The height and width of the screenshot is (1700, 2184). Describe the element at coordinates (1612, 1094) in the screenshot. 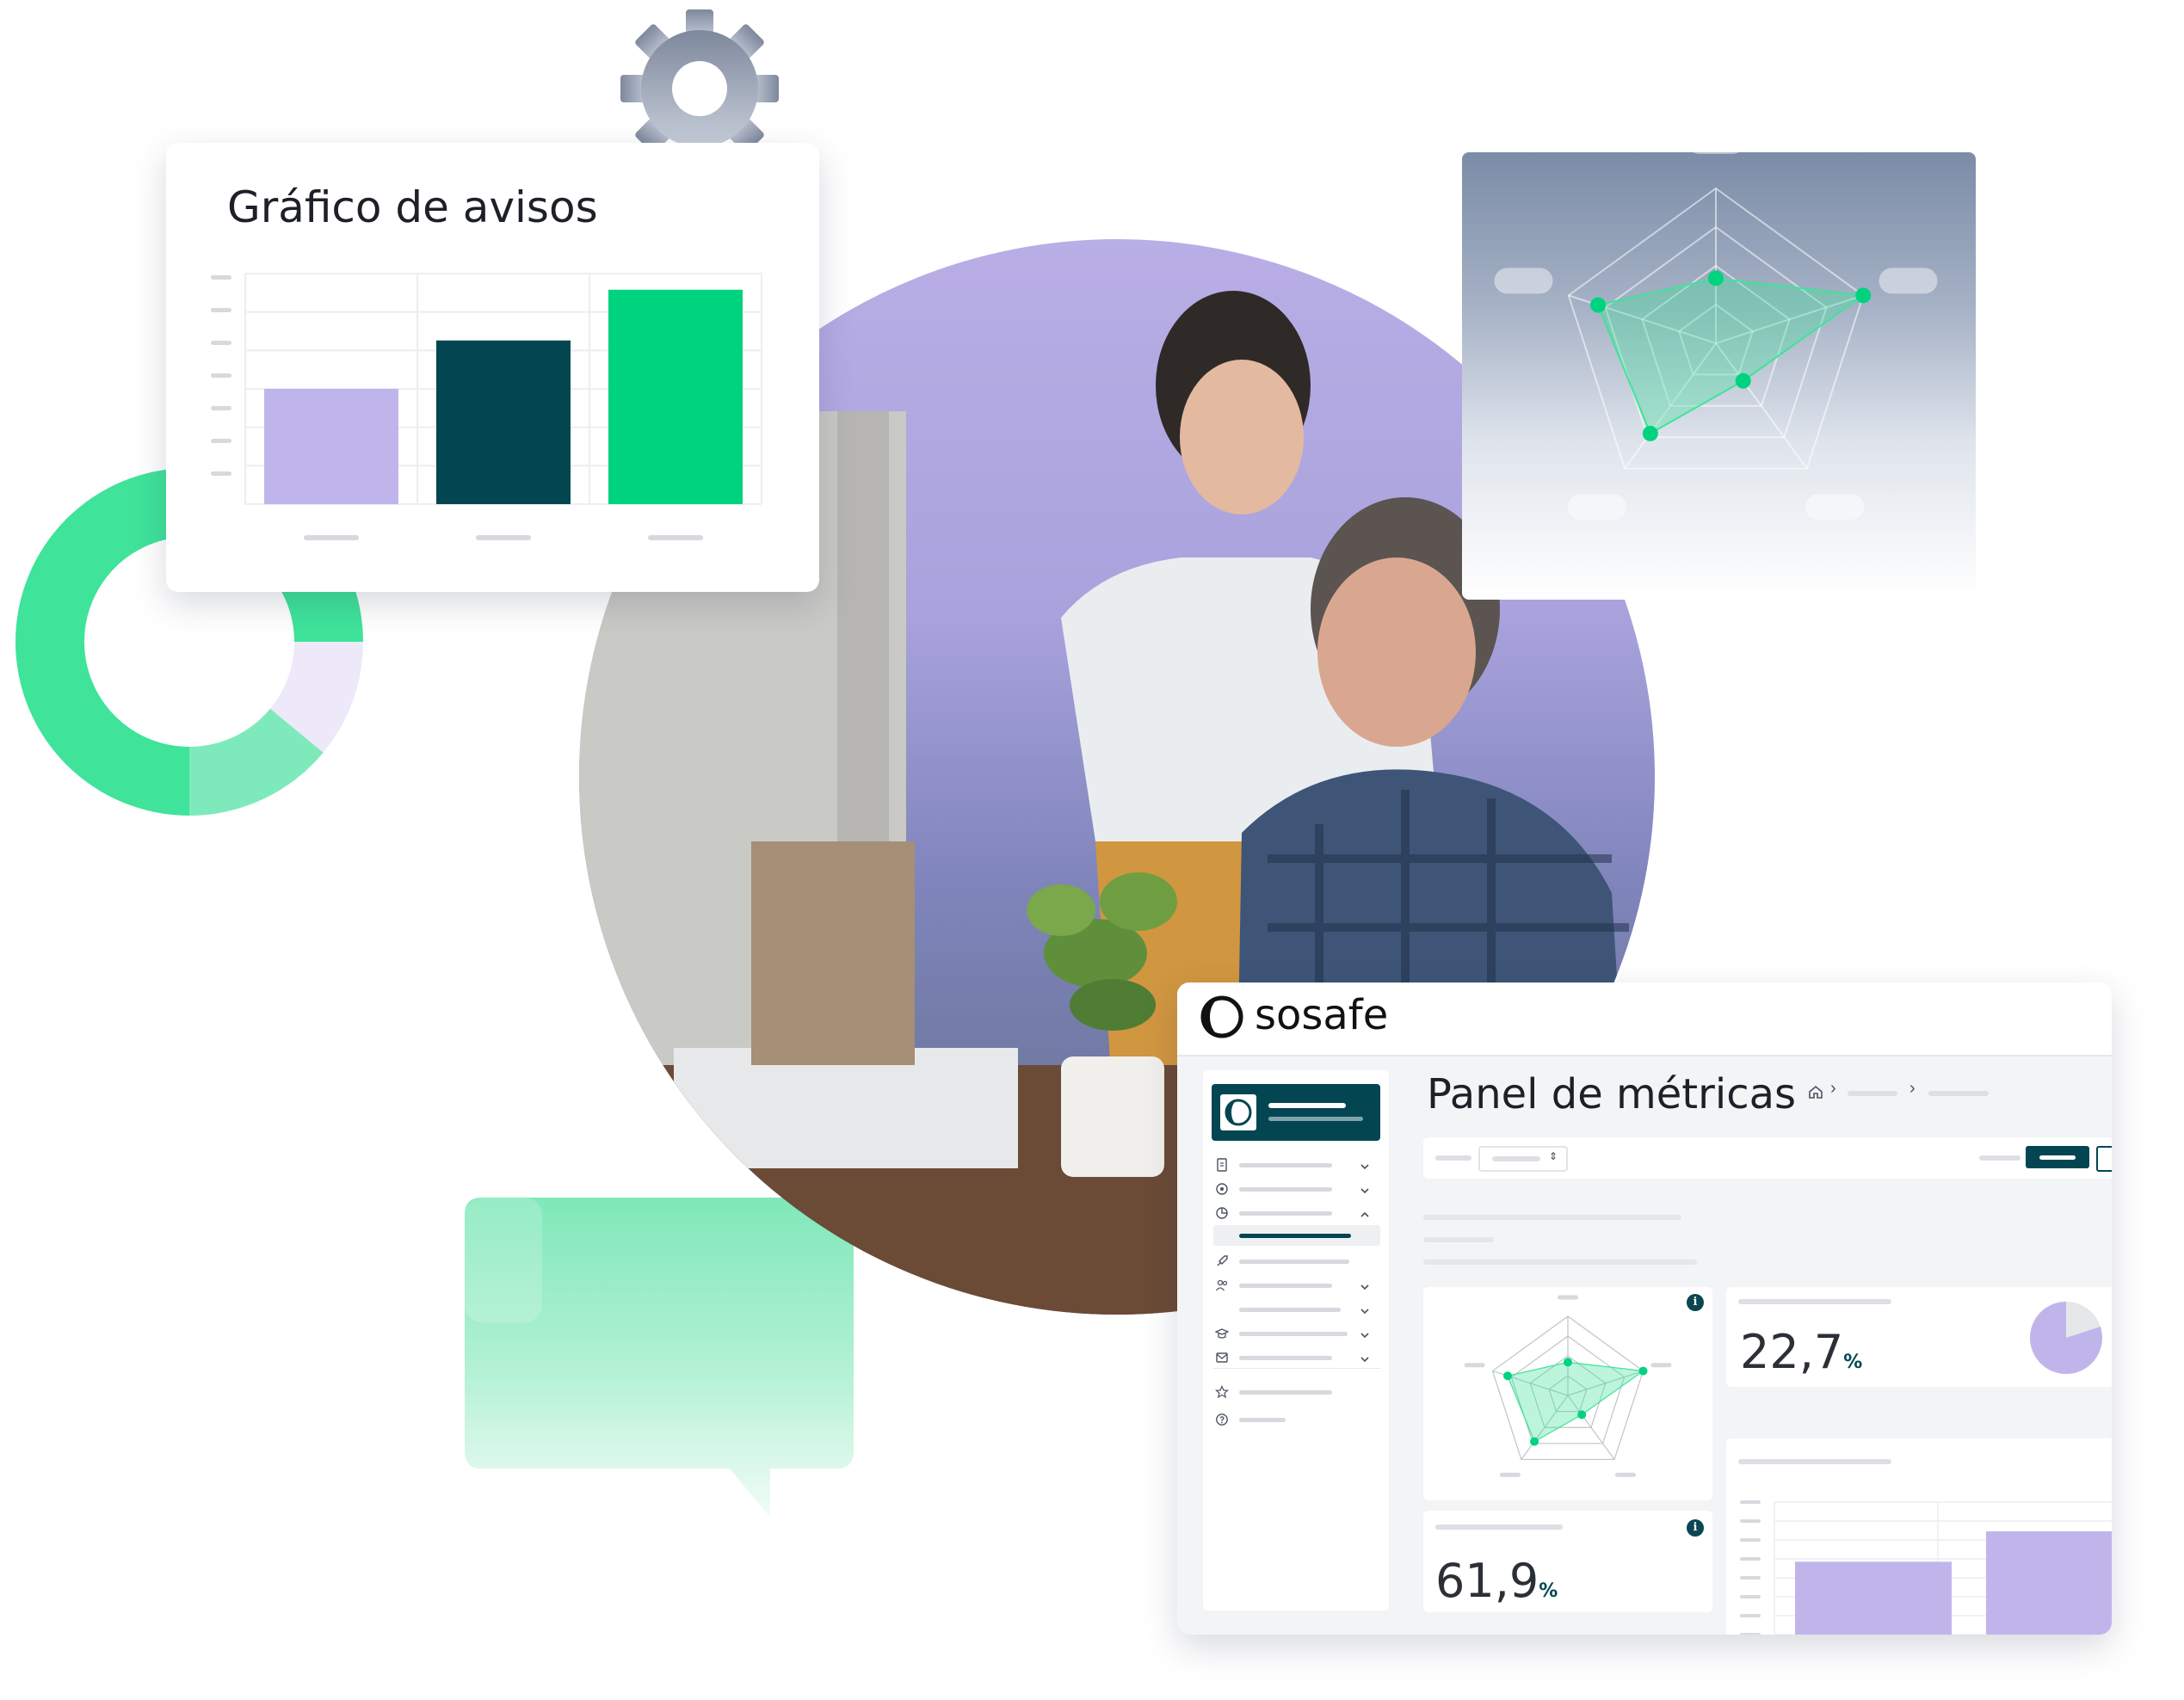

I see `page-title: Panel de métricas` at that location.